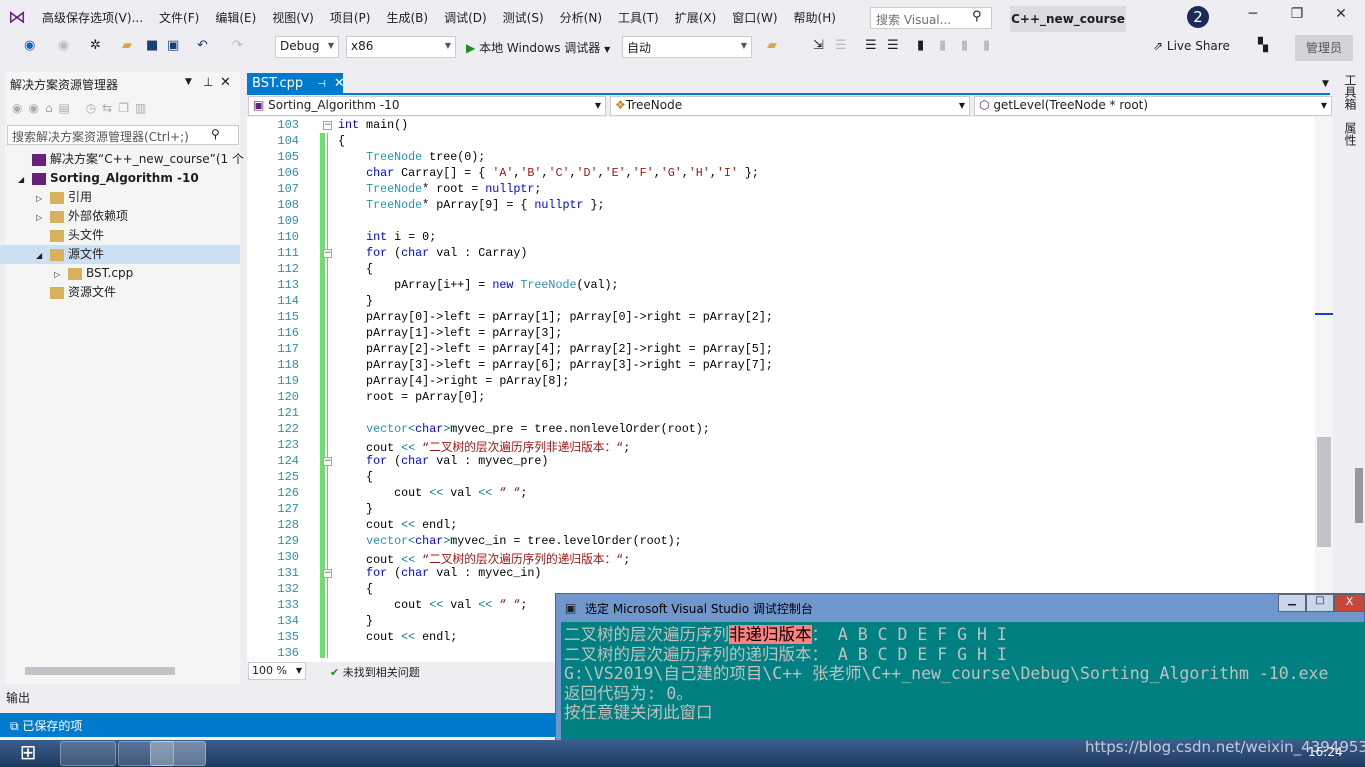  Describe the element at coordinates (235, 17) in the screenshot. I see `menu-item: 编辑(E)` at that location.